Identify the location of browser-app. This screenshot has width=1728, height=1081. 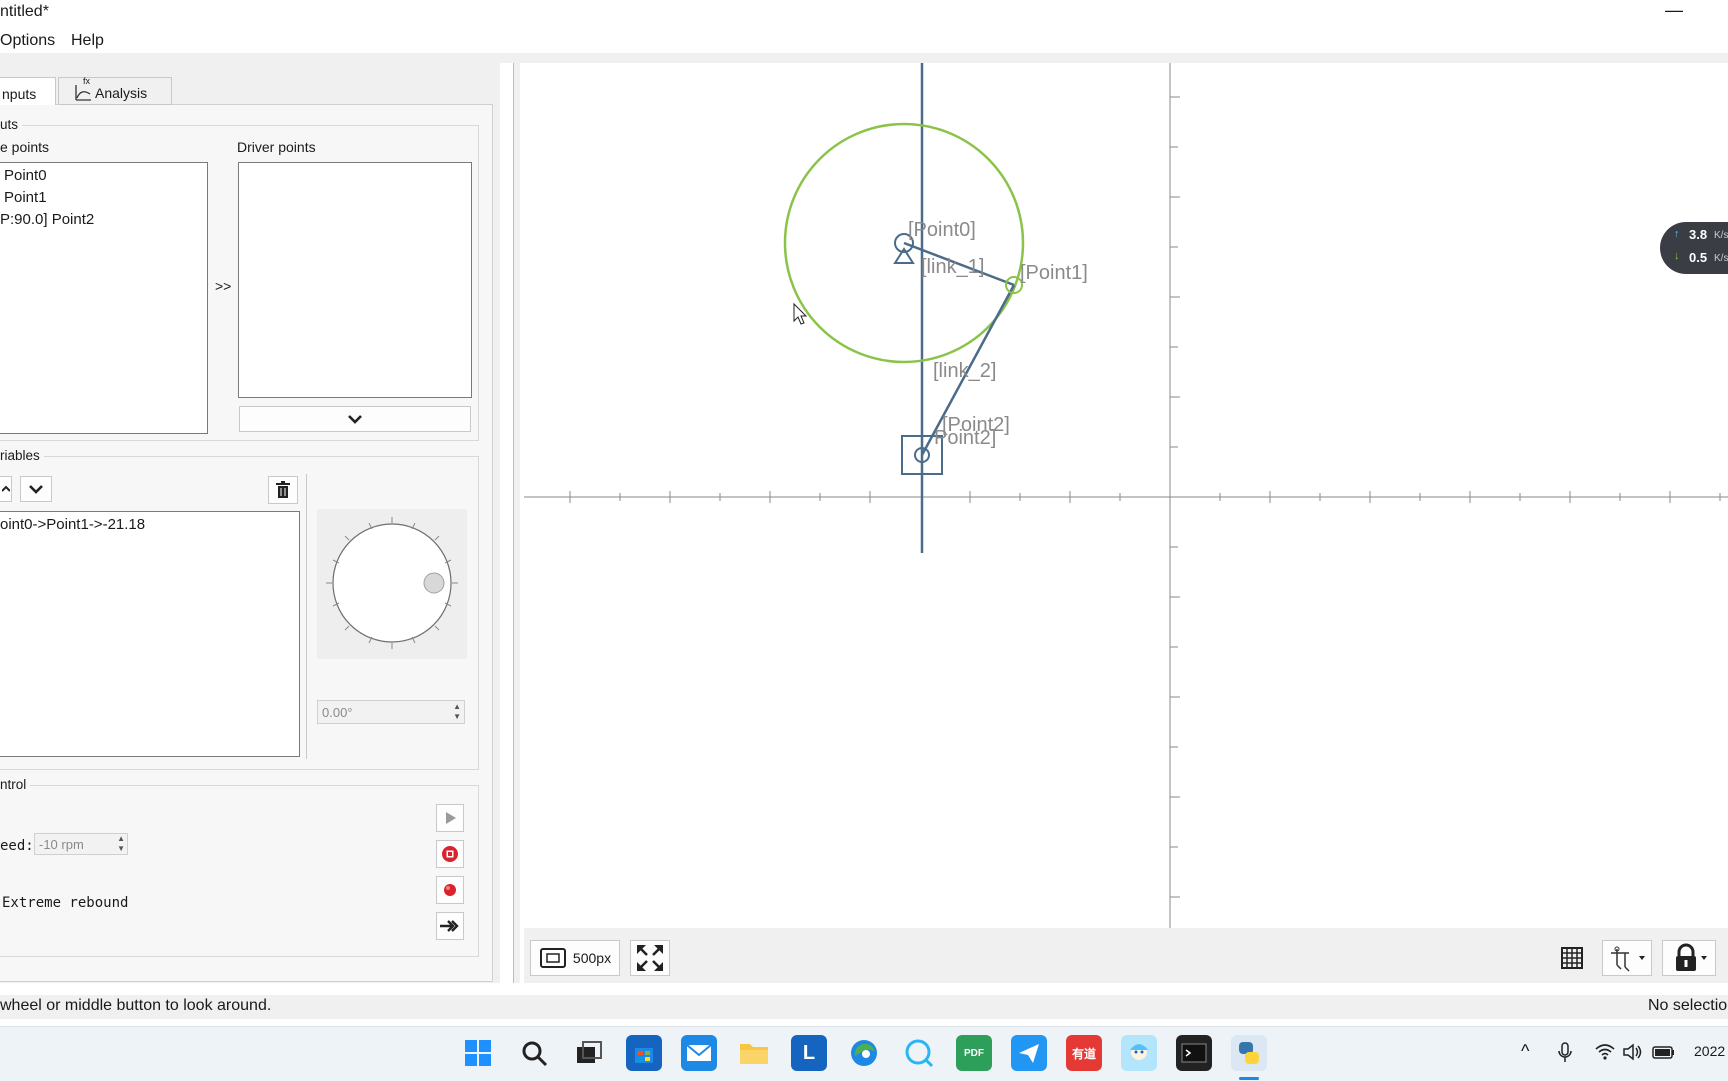
(919, 1053).